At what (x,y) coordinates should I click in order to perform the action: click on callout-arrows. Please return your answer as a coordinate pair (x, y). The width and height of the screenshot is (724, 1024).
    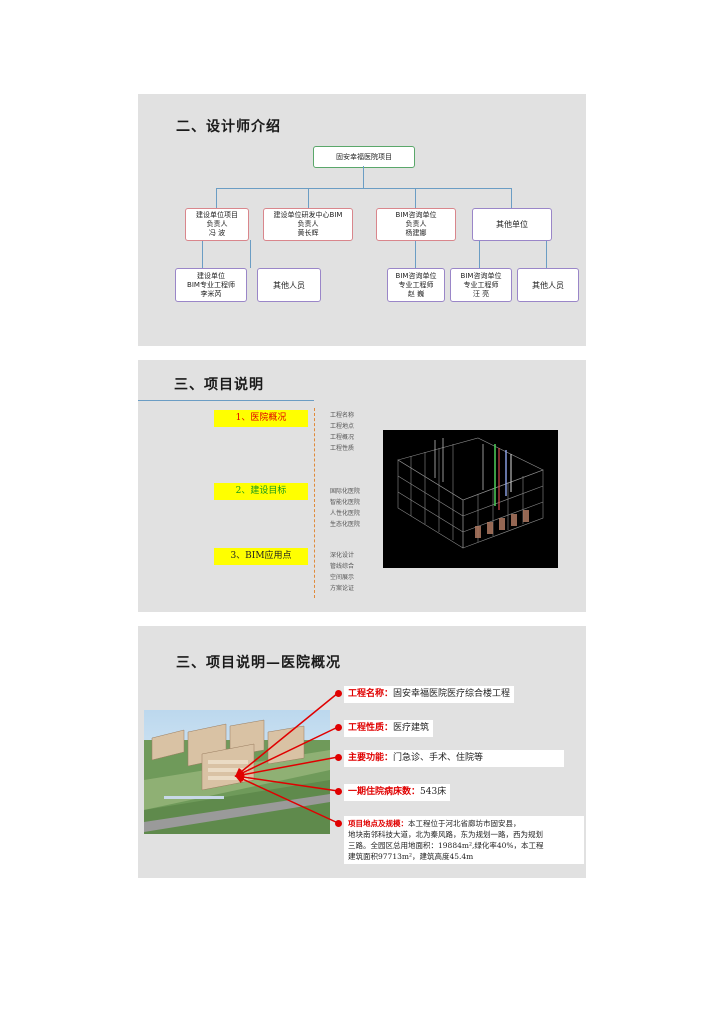
    Looking at the image, I should click on (286, 758).